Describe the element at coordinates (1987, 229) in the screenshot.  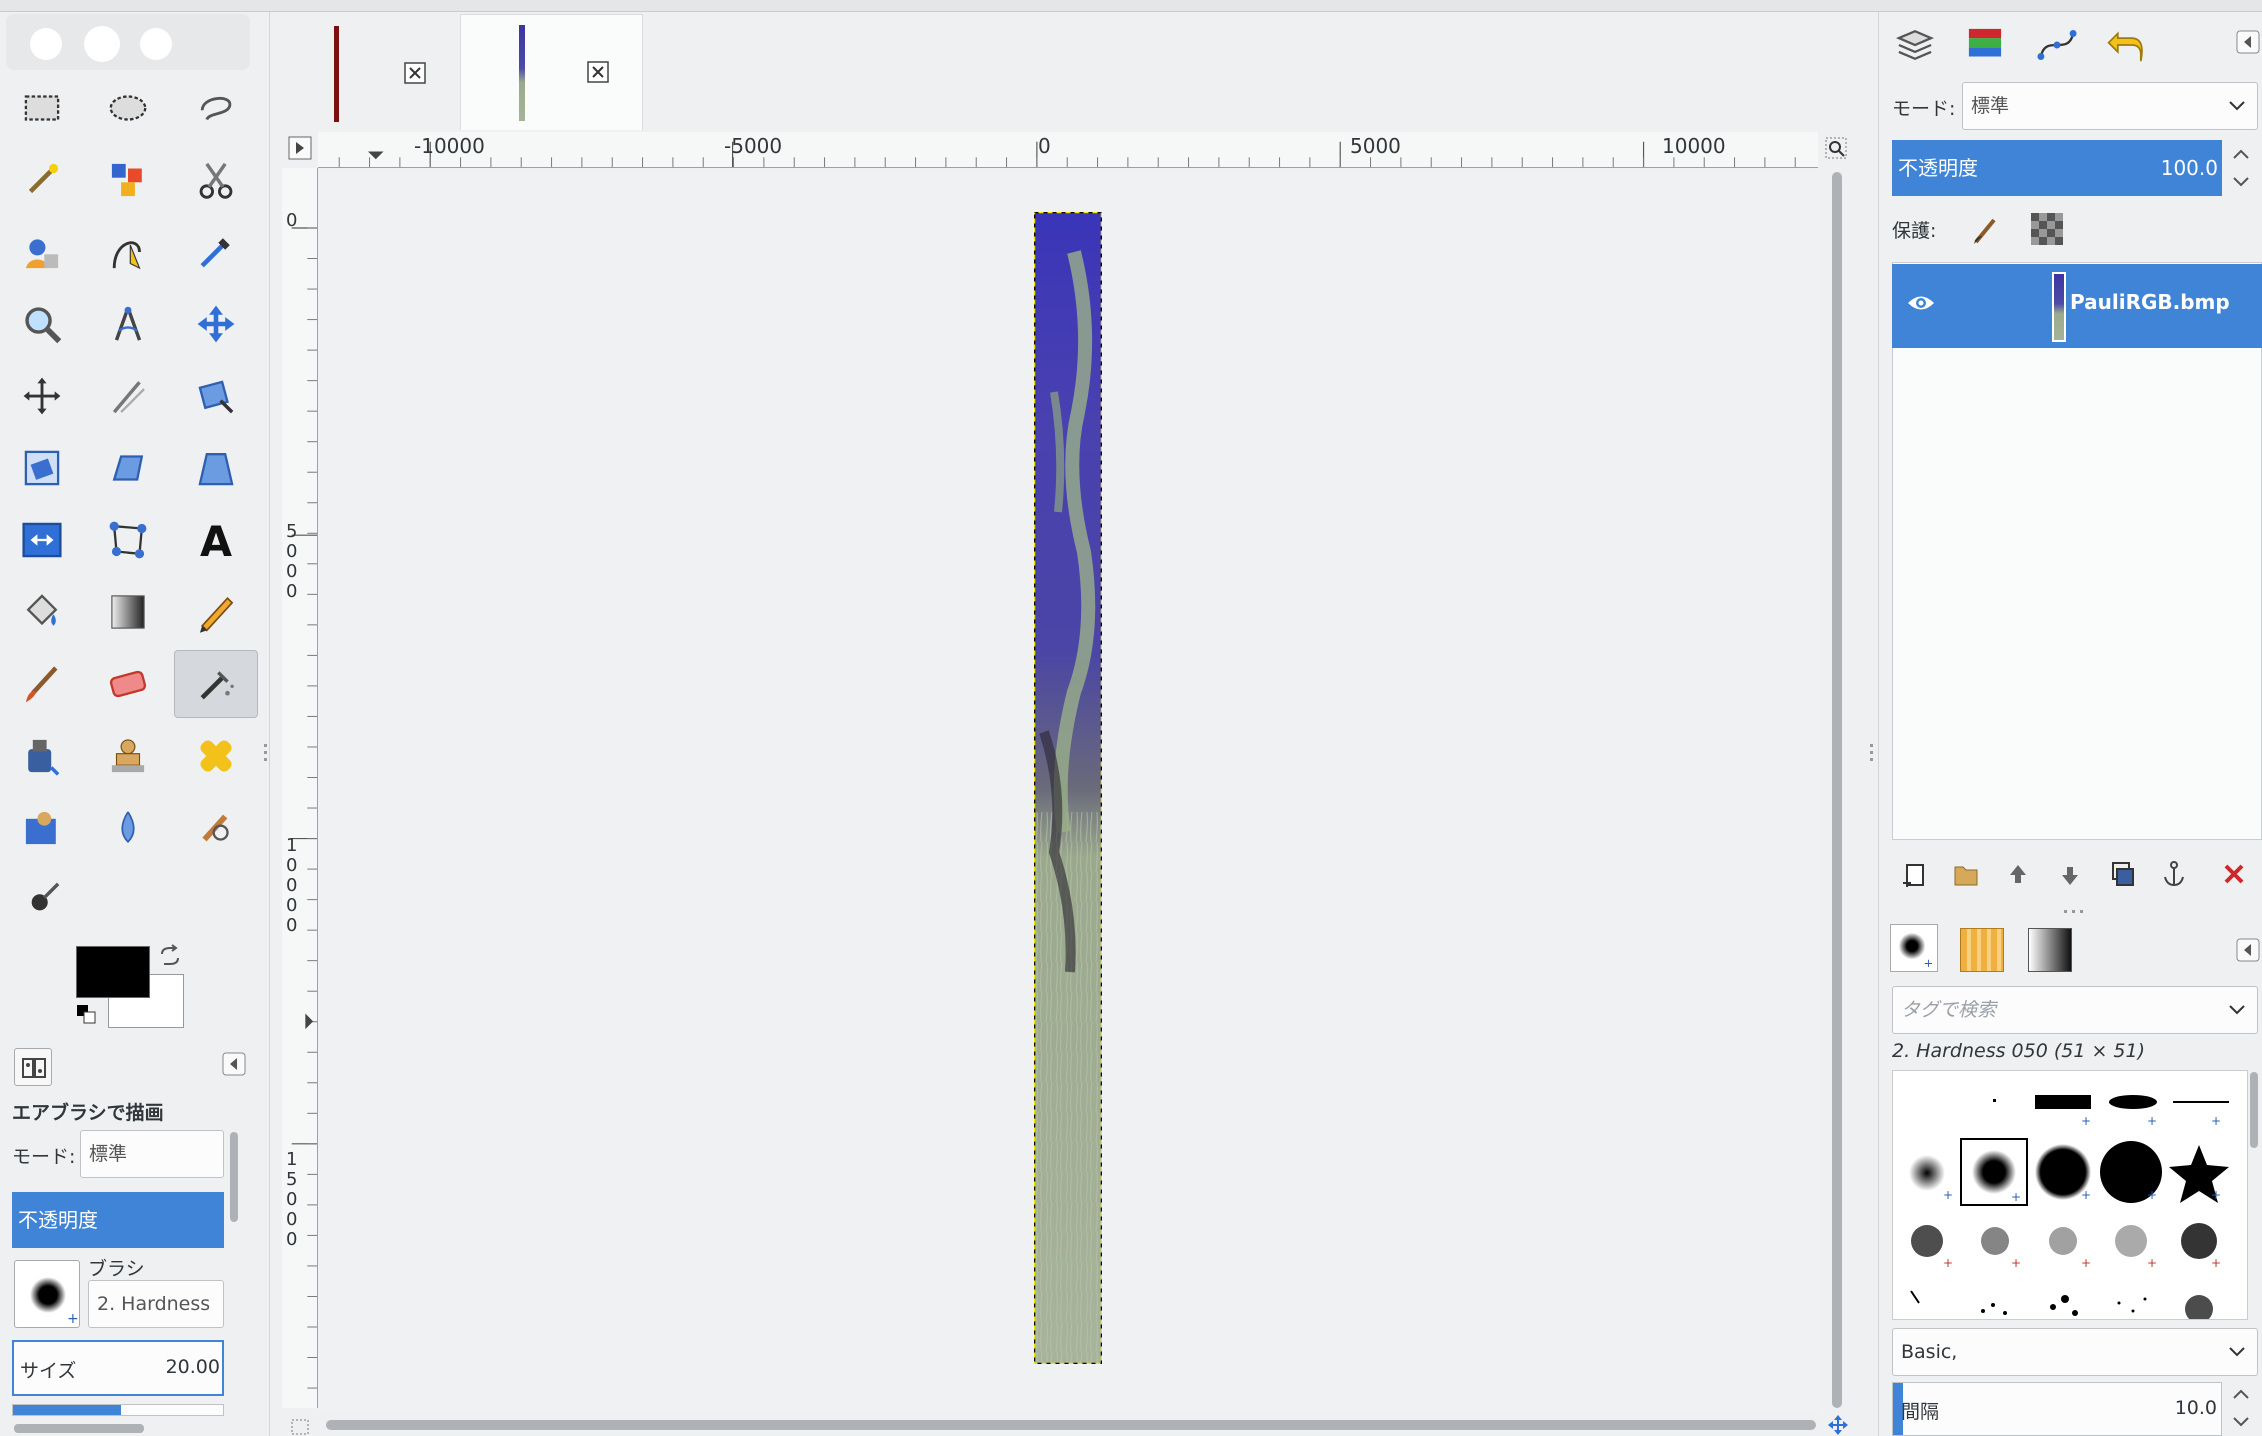
I see `lock-pixels-icon` at that location.